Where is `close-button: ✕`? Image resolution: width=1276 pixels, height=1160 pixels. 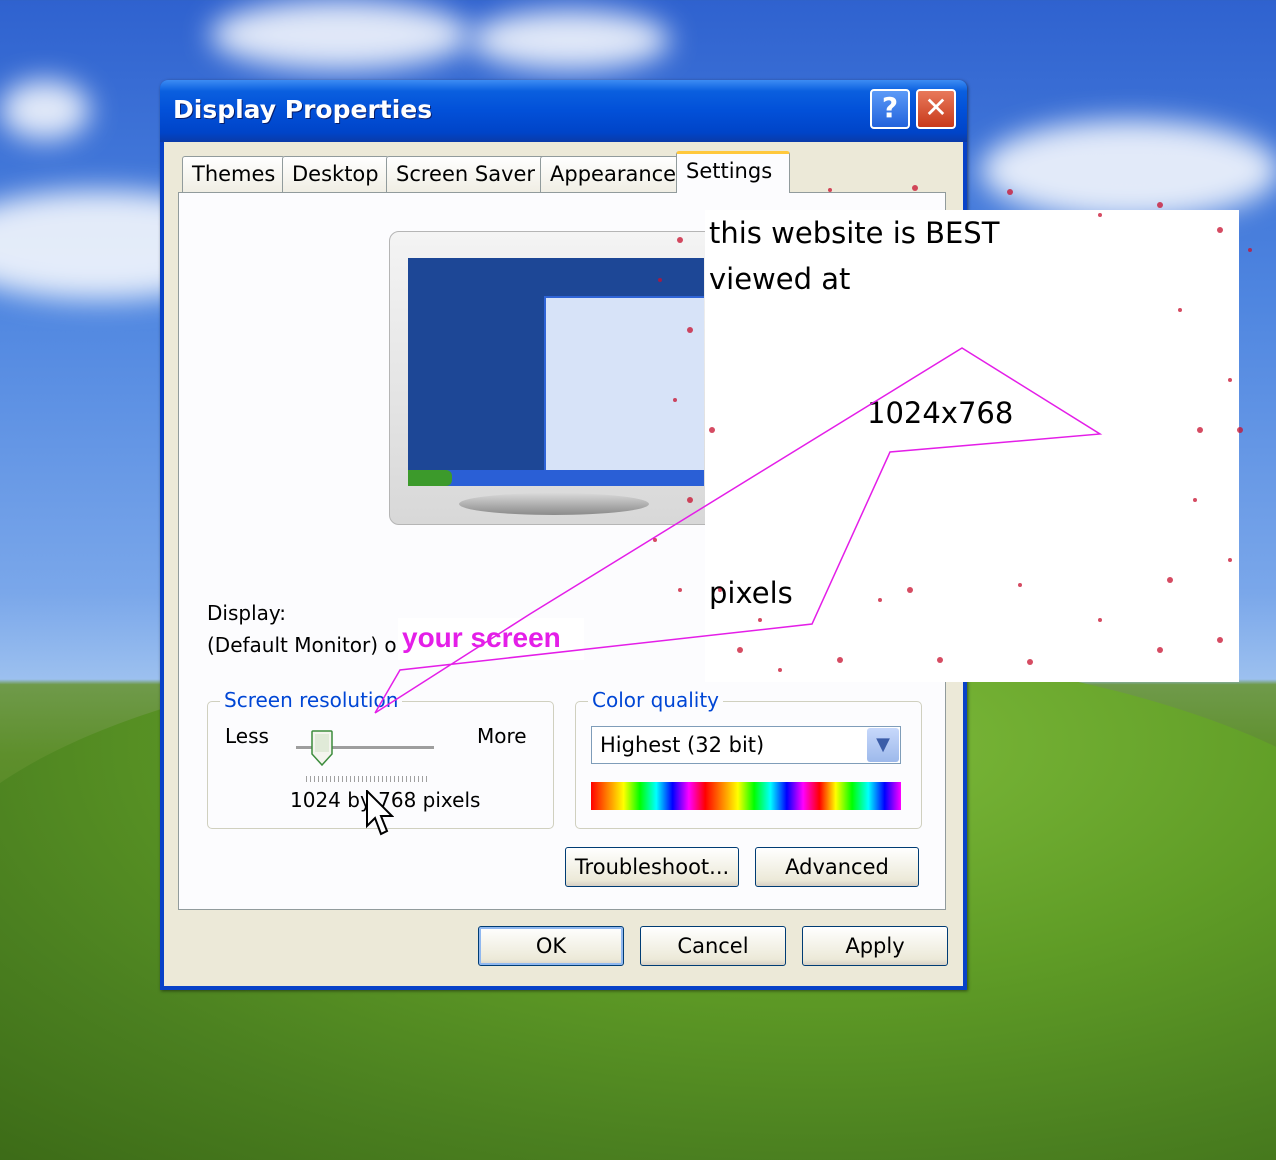
close-button: ✕ is located at coordinates (936, 109).